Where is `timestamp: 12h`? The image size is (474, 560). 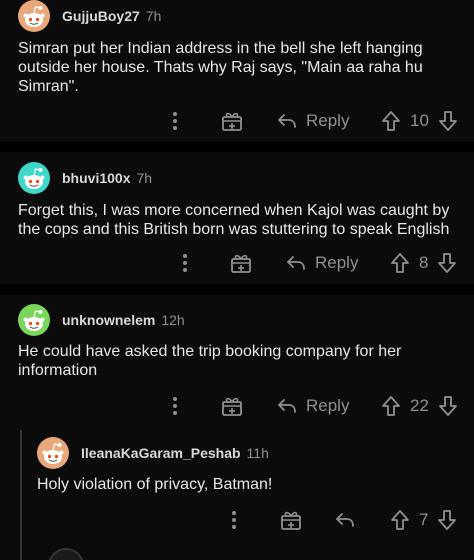 timestamp: 12h is located at coordinates (173, 320).